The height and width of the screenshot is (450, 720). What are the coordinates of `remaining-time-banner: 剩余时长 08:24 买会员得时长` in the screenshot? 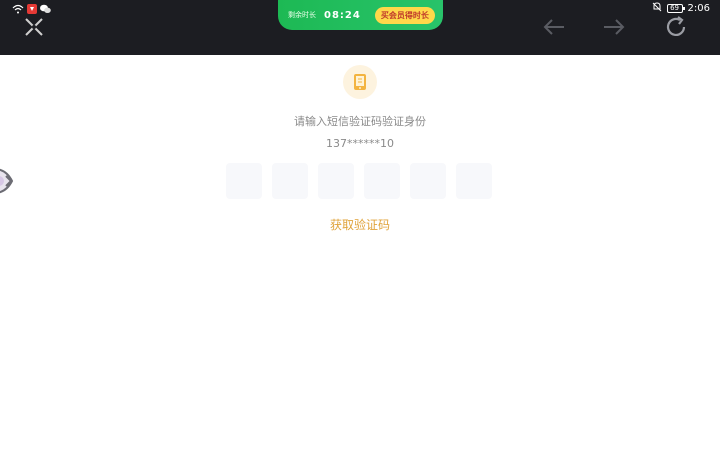 It's located at (360, 15).